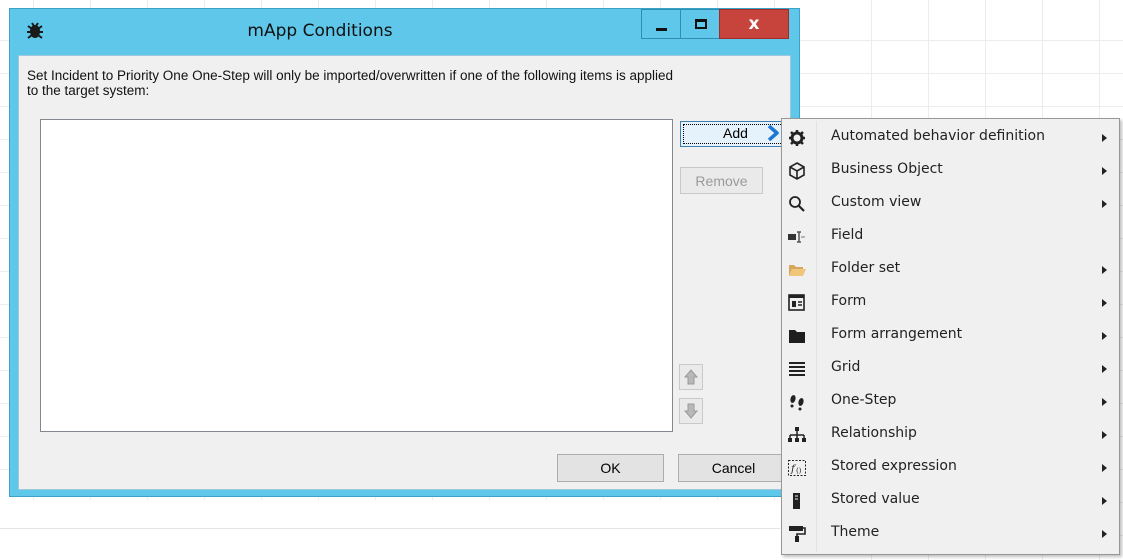  I want to click on minimize-button, so click(661, 24).